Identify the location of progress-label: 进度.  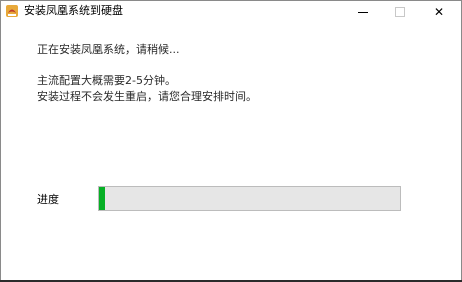
(48, 199).